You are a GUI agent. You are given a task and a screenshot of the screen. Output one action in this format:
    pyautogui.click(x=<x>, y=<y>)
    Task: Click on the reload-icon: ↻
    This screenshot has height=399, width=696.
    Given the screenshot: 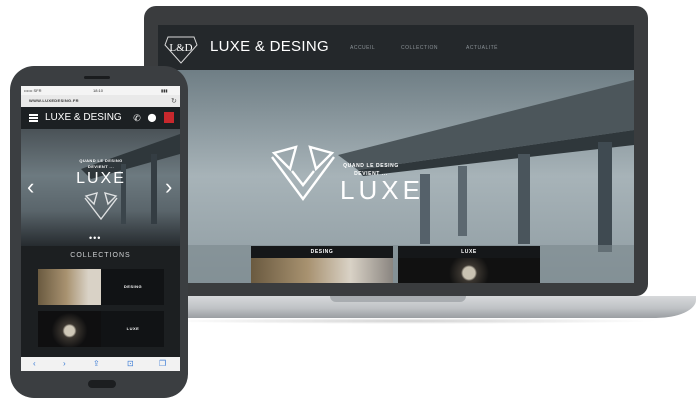 What is the action you would take?
    pyautogui.click(x=174, y=101)
    